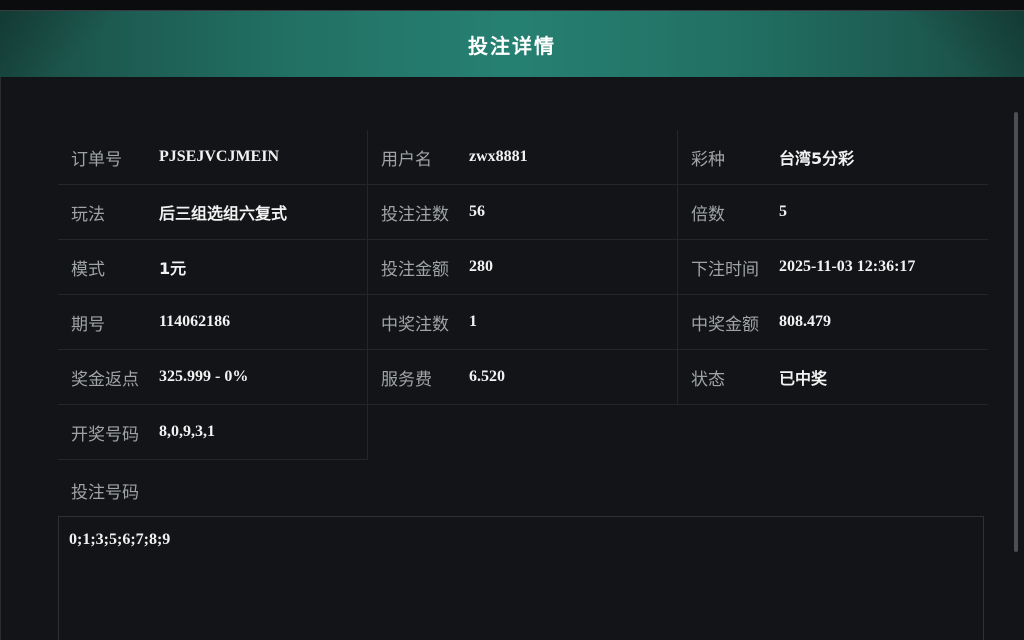 The height and width of the screenshot is (640, 1024). I want to click on detail-issue: 期号 114062186, so click(213, 322).